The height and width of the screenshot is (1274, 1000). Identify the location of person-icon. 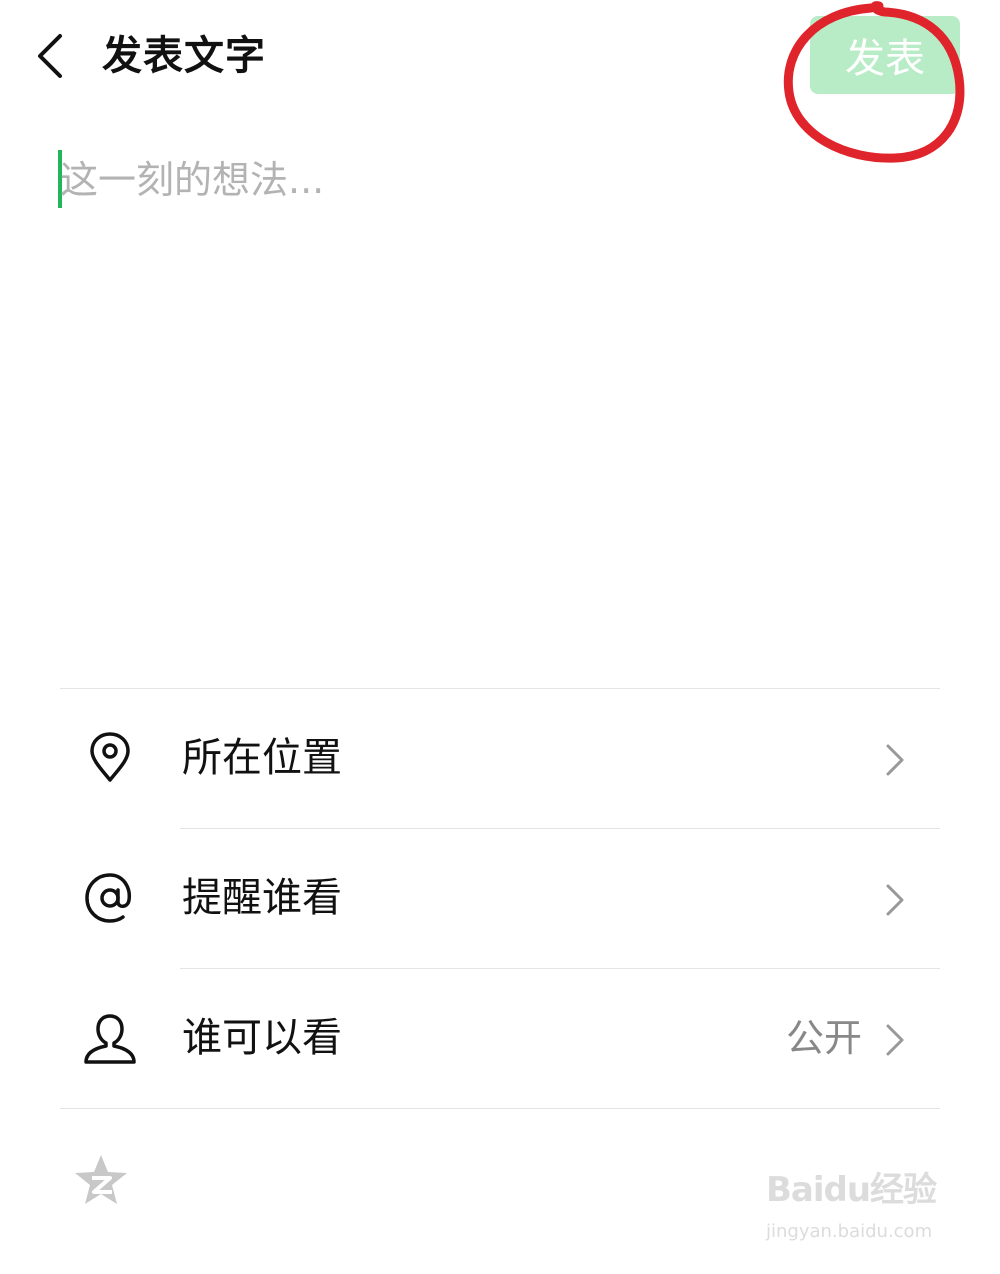
(110, 1039).